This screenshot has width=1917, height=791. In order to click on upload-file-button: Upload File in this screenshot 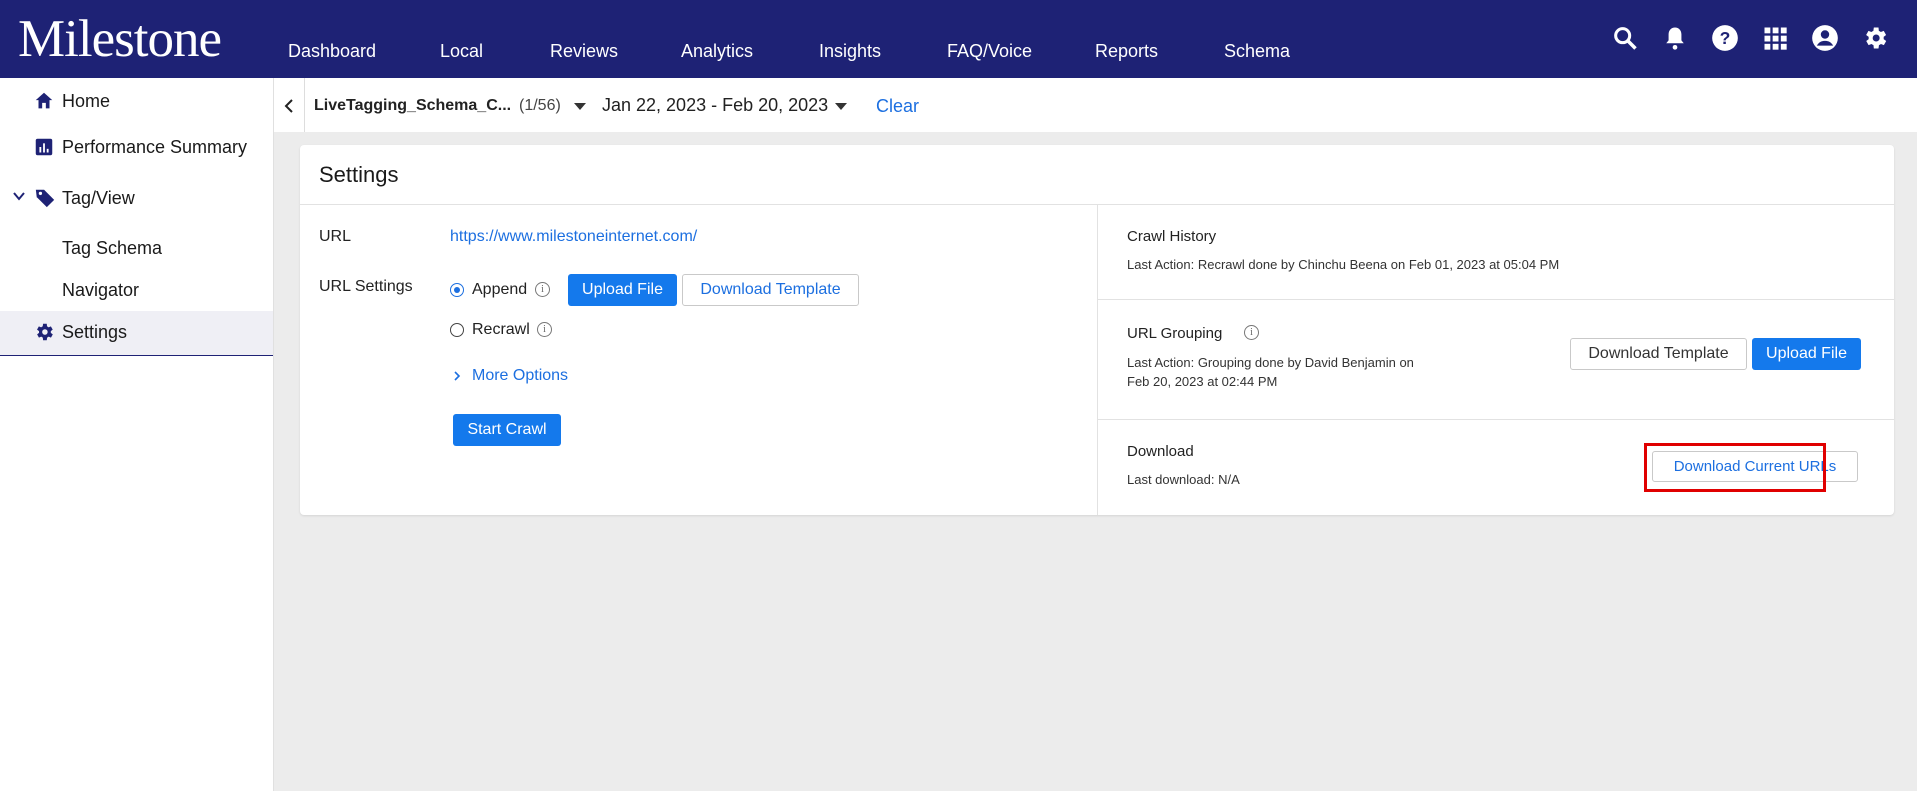, I will do `click(622, 290)`.